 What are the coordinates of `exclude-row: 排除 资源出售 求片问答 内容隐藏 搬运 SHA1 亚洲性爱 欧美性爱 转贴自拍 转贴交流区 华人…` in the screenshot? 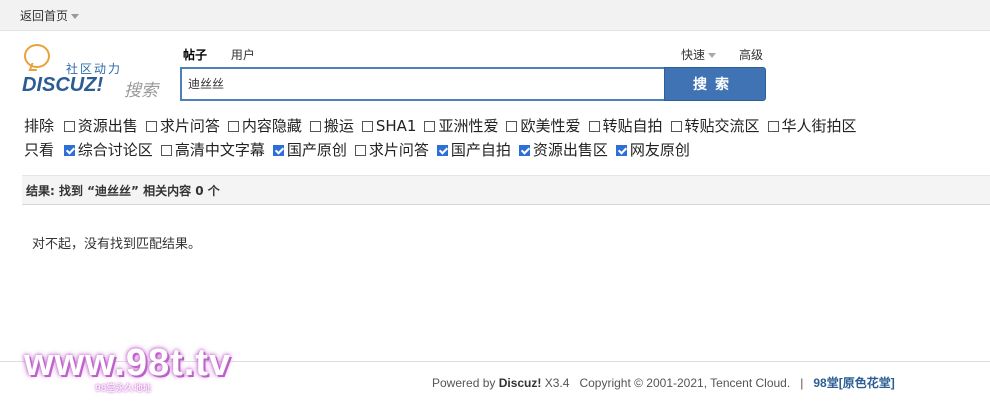 It's located at (444, 126).